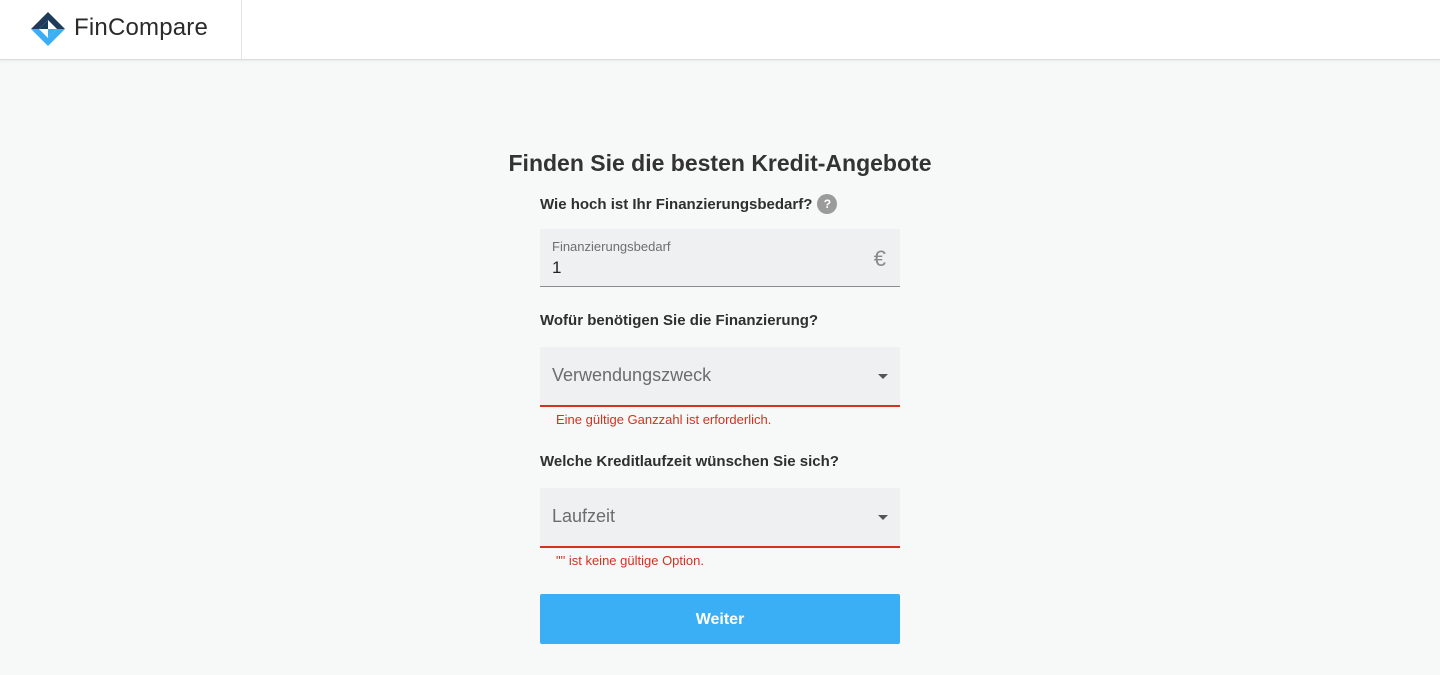 The width and height of the screenshot is (1440, 675). Describe the element at coordinates (689, 461) in the screenshot. I see `term-question: Welche Kreditlaufzeit wünschen Sie sich?` at that location.